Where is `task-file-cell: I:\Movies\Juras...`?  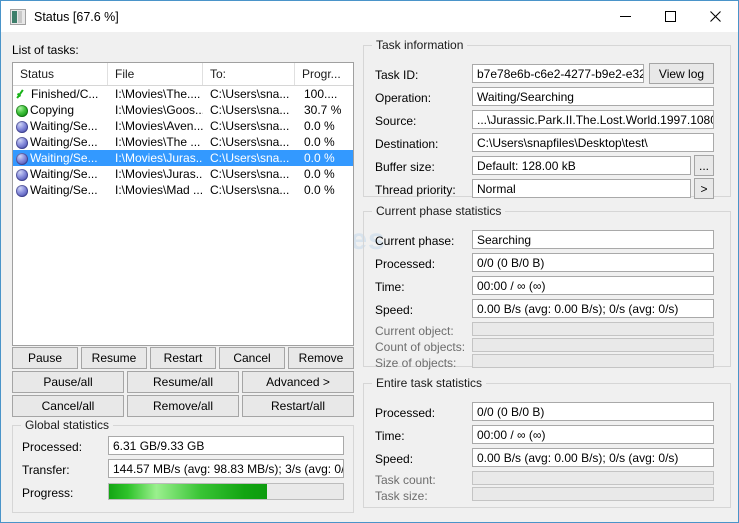 task-file-cell: I:\Movies\Juras... is located at coordinates (159, 174).